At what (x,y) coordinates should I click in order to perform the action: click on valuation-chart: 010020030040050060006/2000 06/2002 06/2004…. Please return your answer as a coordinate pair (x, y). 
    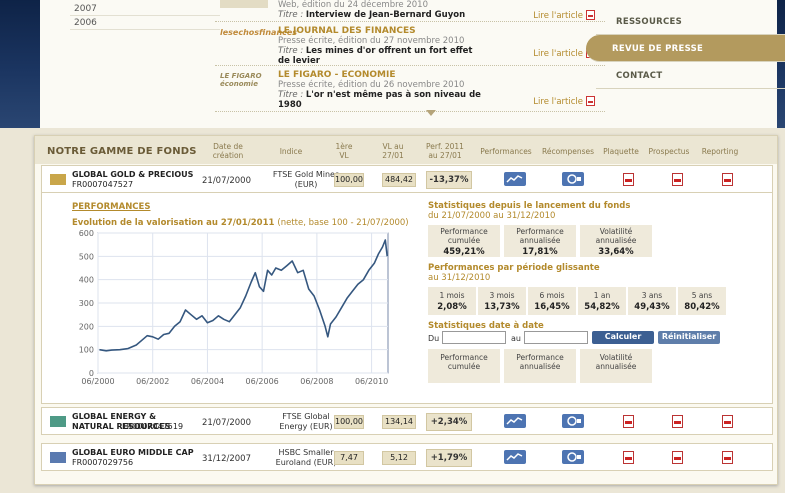
    Looking at the image, I should click on (234, 307).